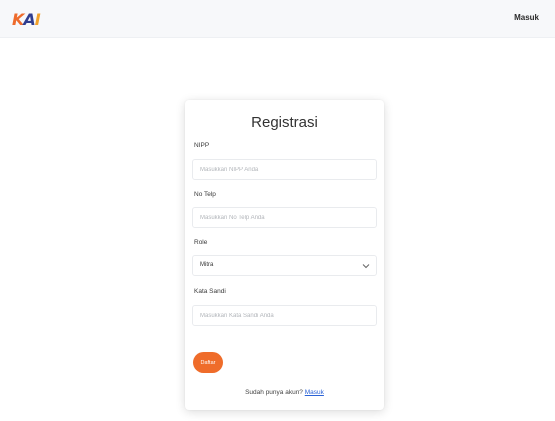 This screenshot has width=555, height=421. Describe the element at coordinates (207, 265) in the screenshot. I see `role-selected-value: Mitra` at that location.